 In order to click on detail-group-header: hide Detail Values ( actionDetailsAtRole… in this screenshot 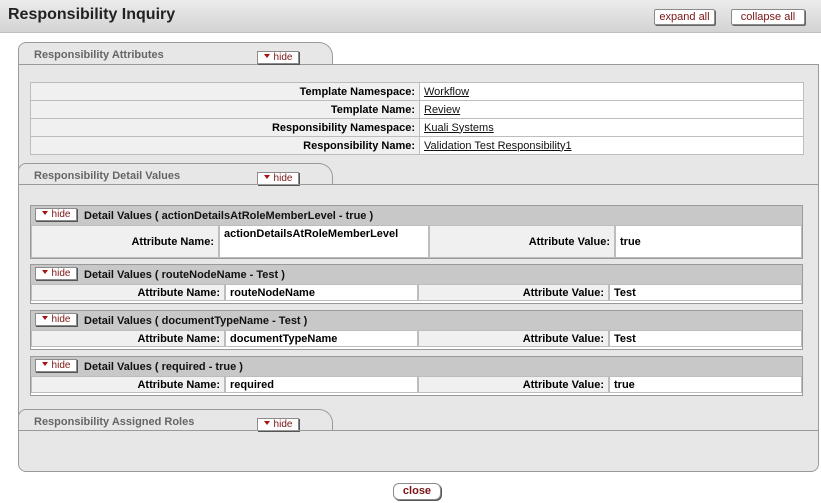, I will do `click(416, 215)`.